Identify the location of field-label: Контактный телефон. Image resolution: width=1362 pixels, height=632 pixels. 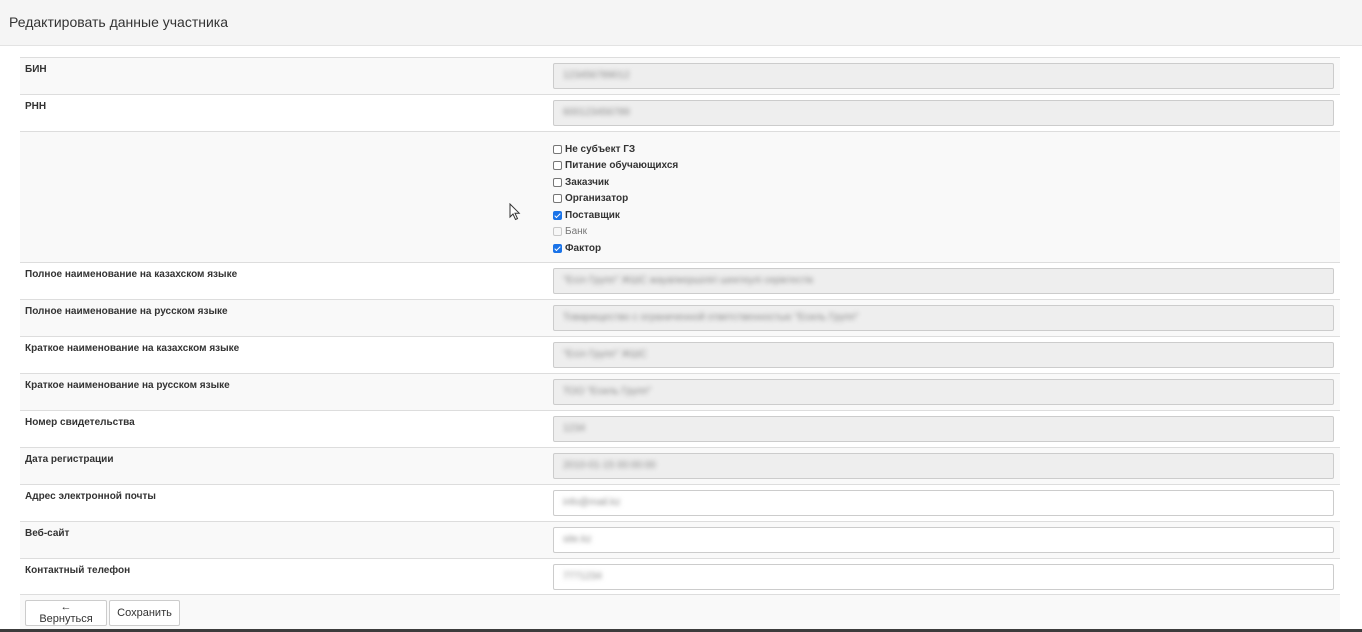
(284, 576).